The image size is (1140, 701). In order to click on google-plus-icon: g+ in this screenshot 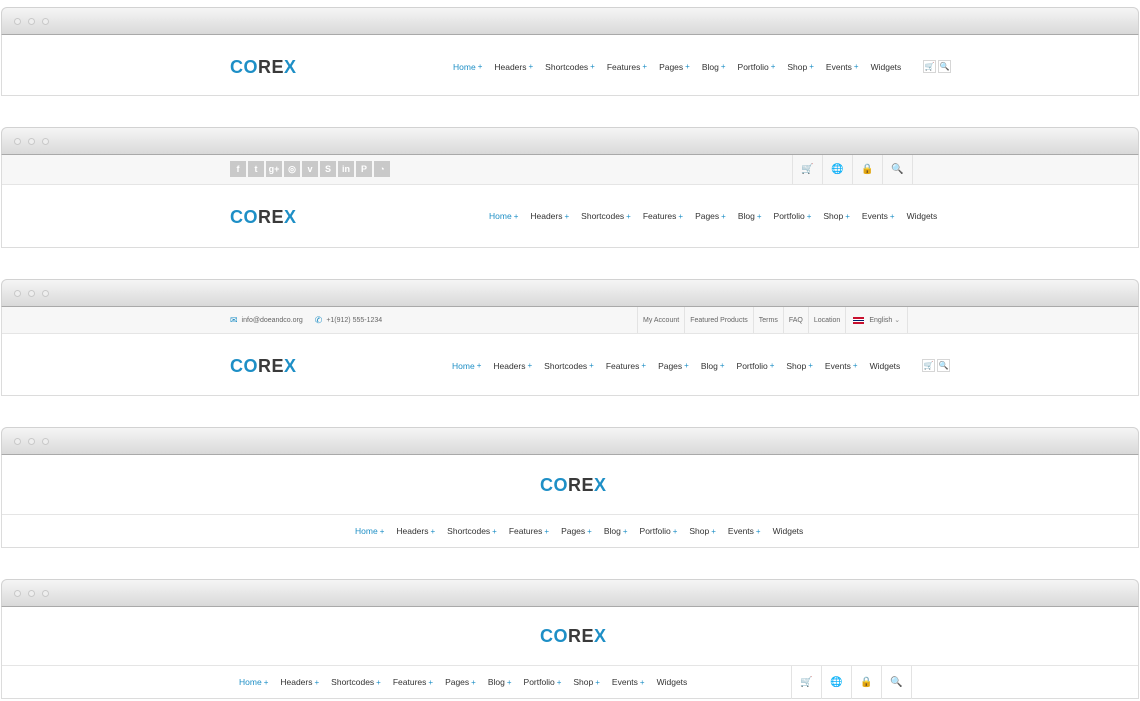, I will do `click(274, 169)`.